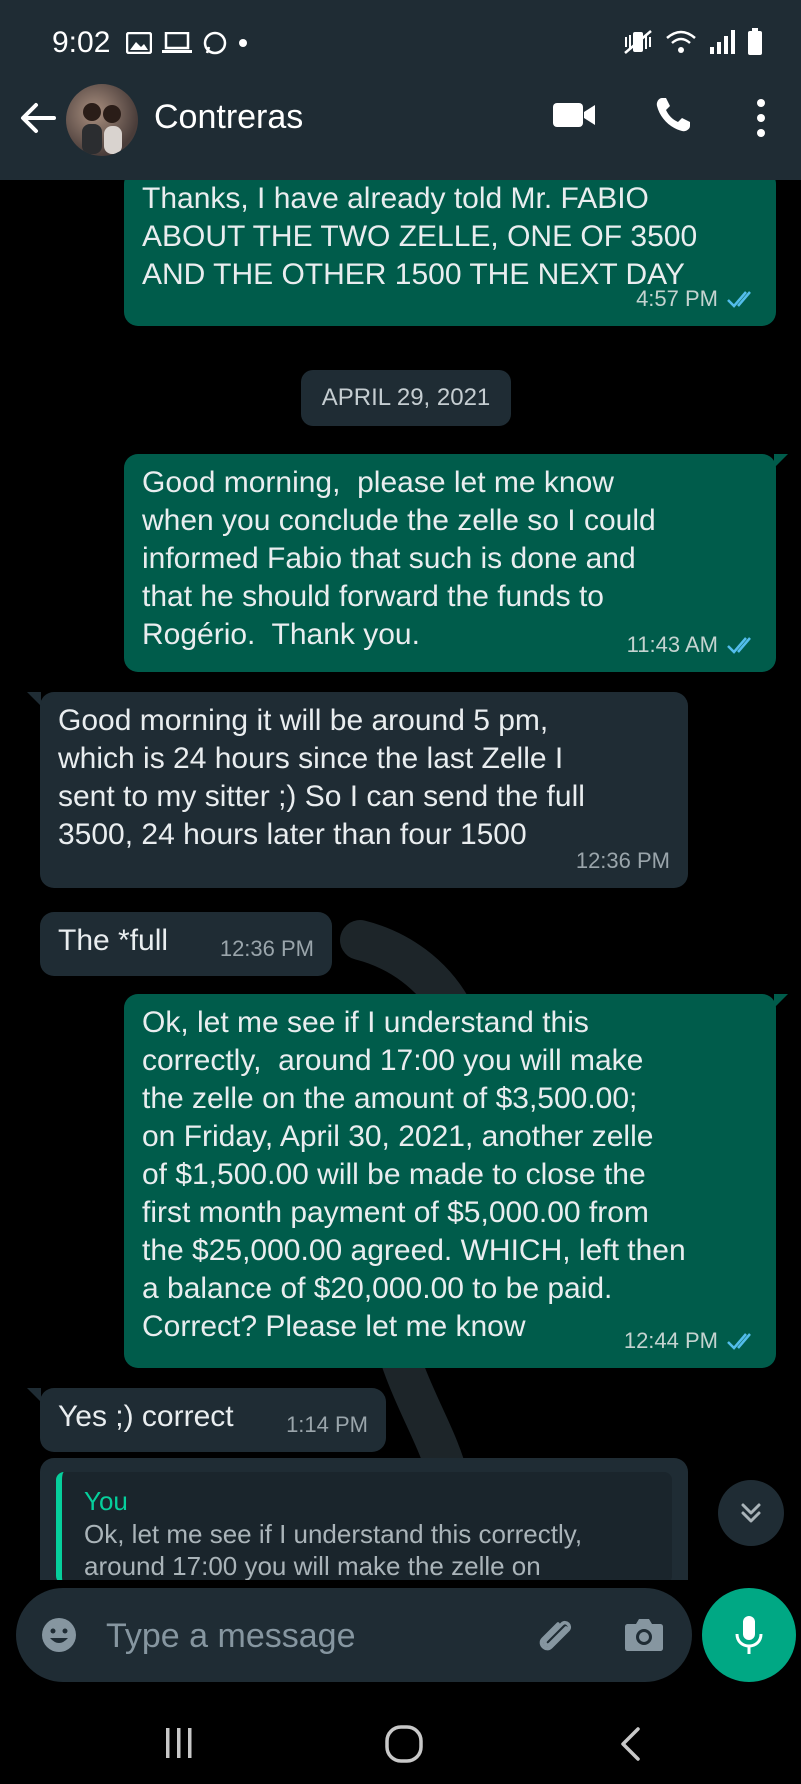 This screenshot has height=1784, width=801. I want to click on scroll-to-bottom-button, so click(751, 1513).